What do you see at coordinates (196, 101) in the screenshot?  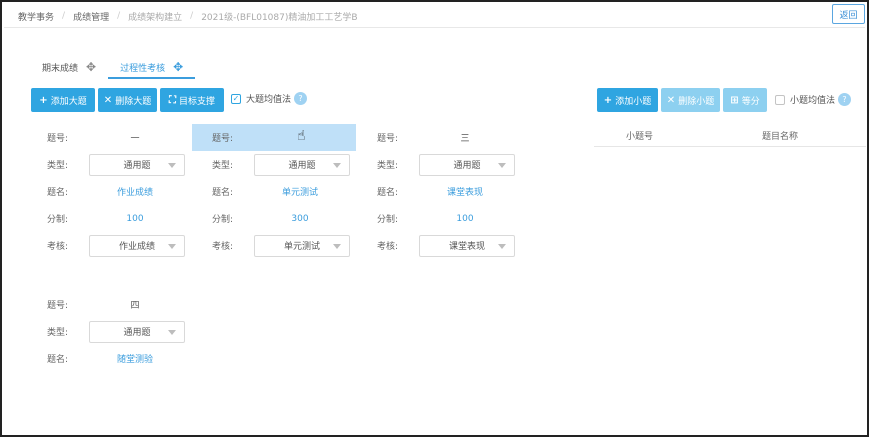 I see `target-support-label: 目标支撑` at bounding box center [196, 101].